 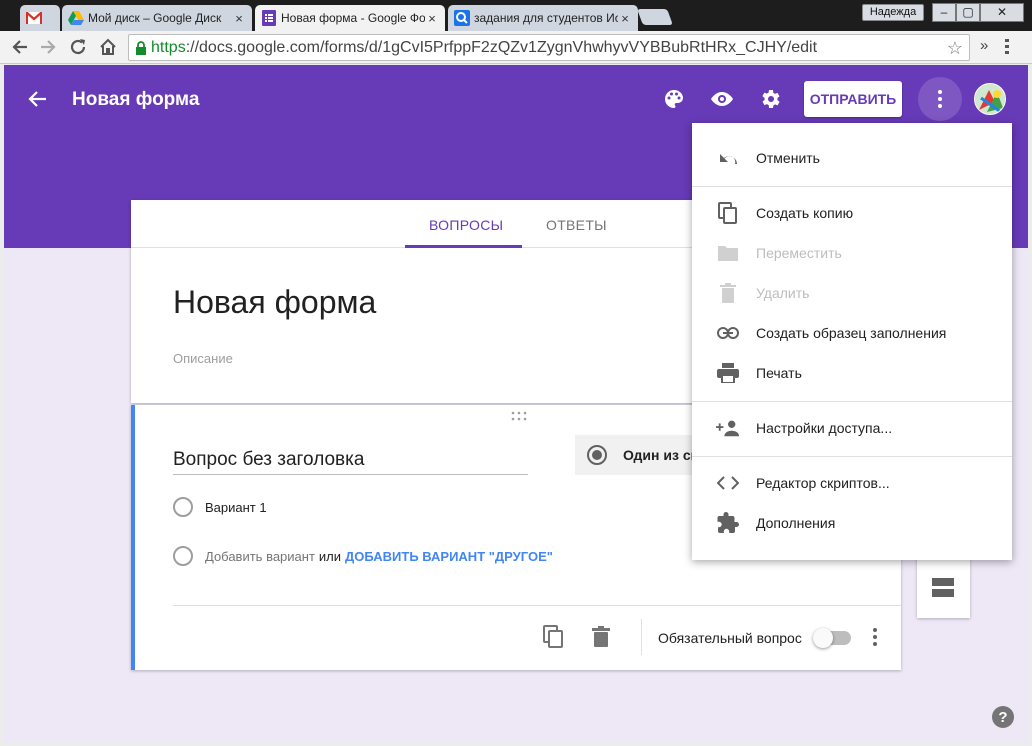 I want to click on duplicate-icon, so click(x=553, y=637).